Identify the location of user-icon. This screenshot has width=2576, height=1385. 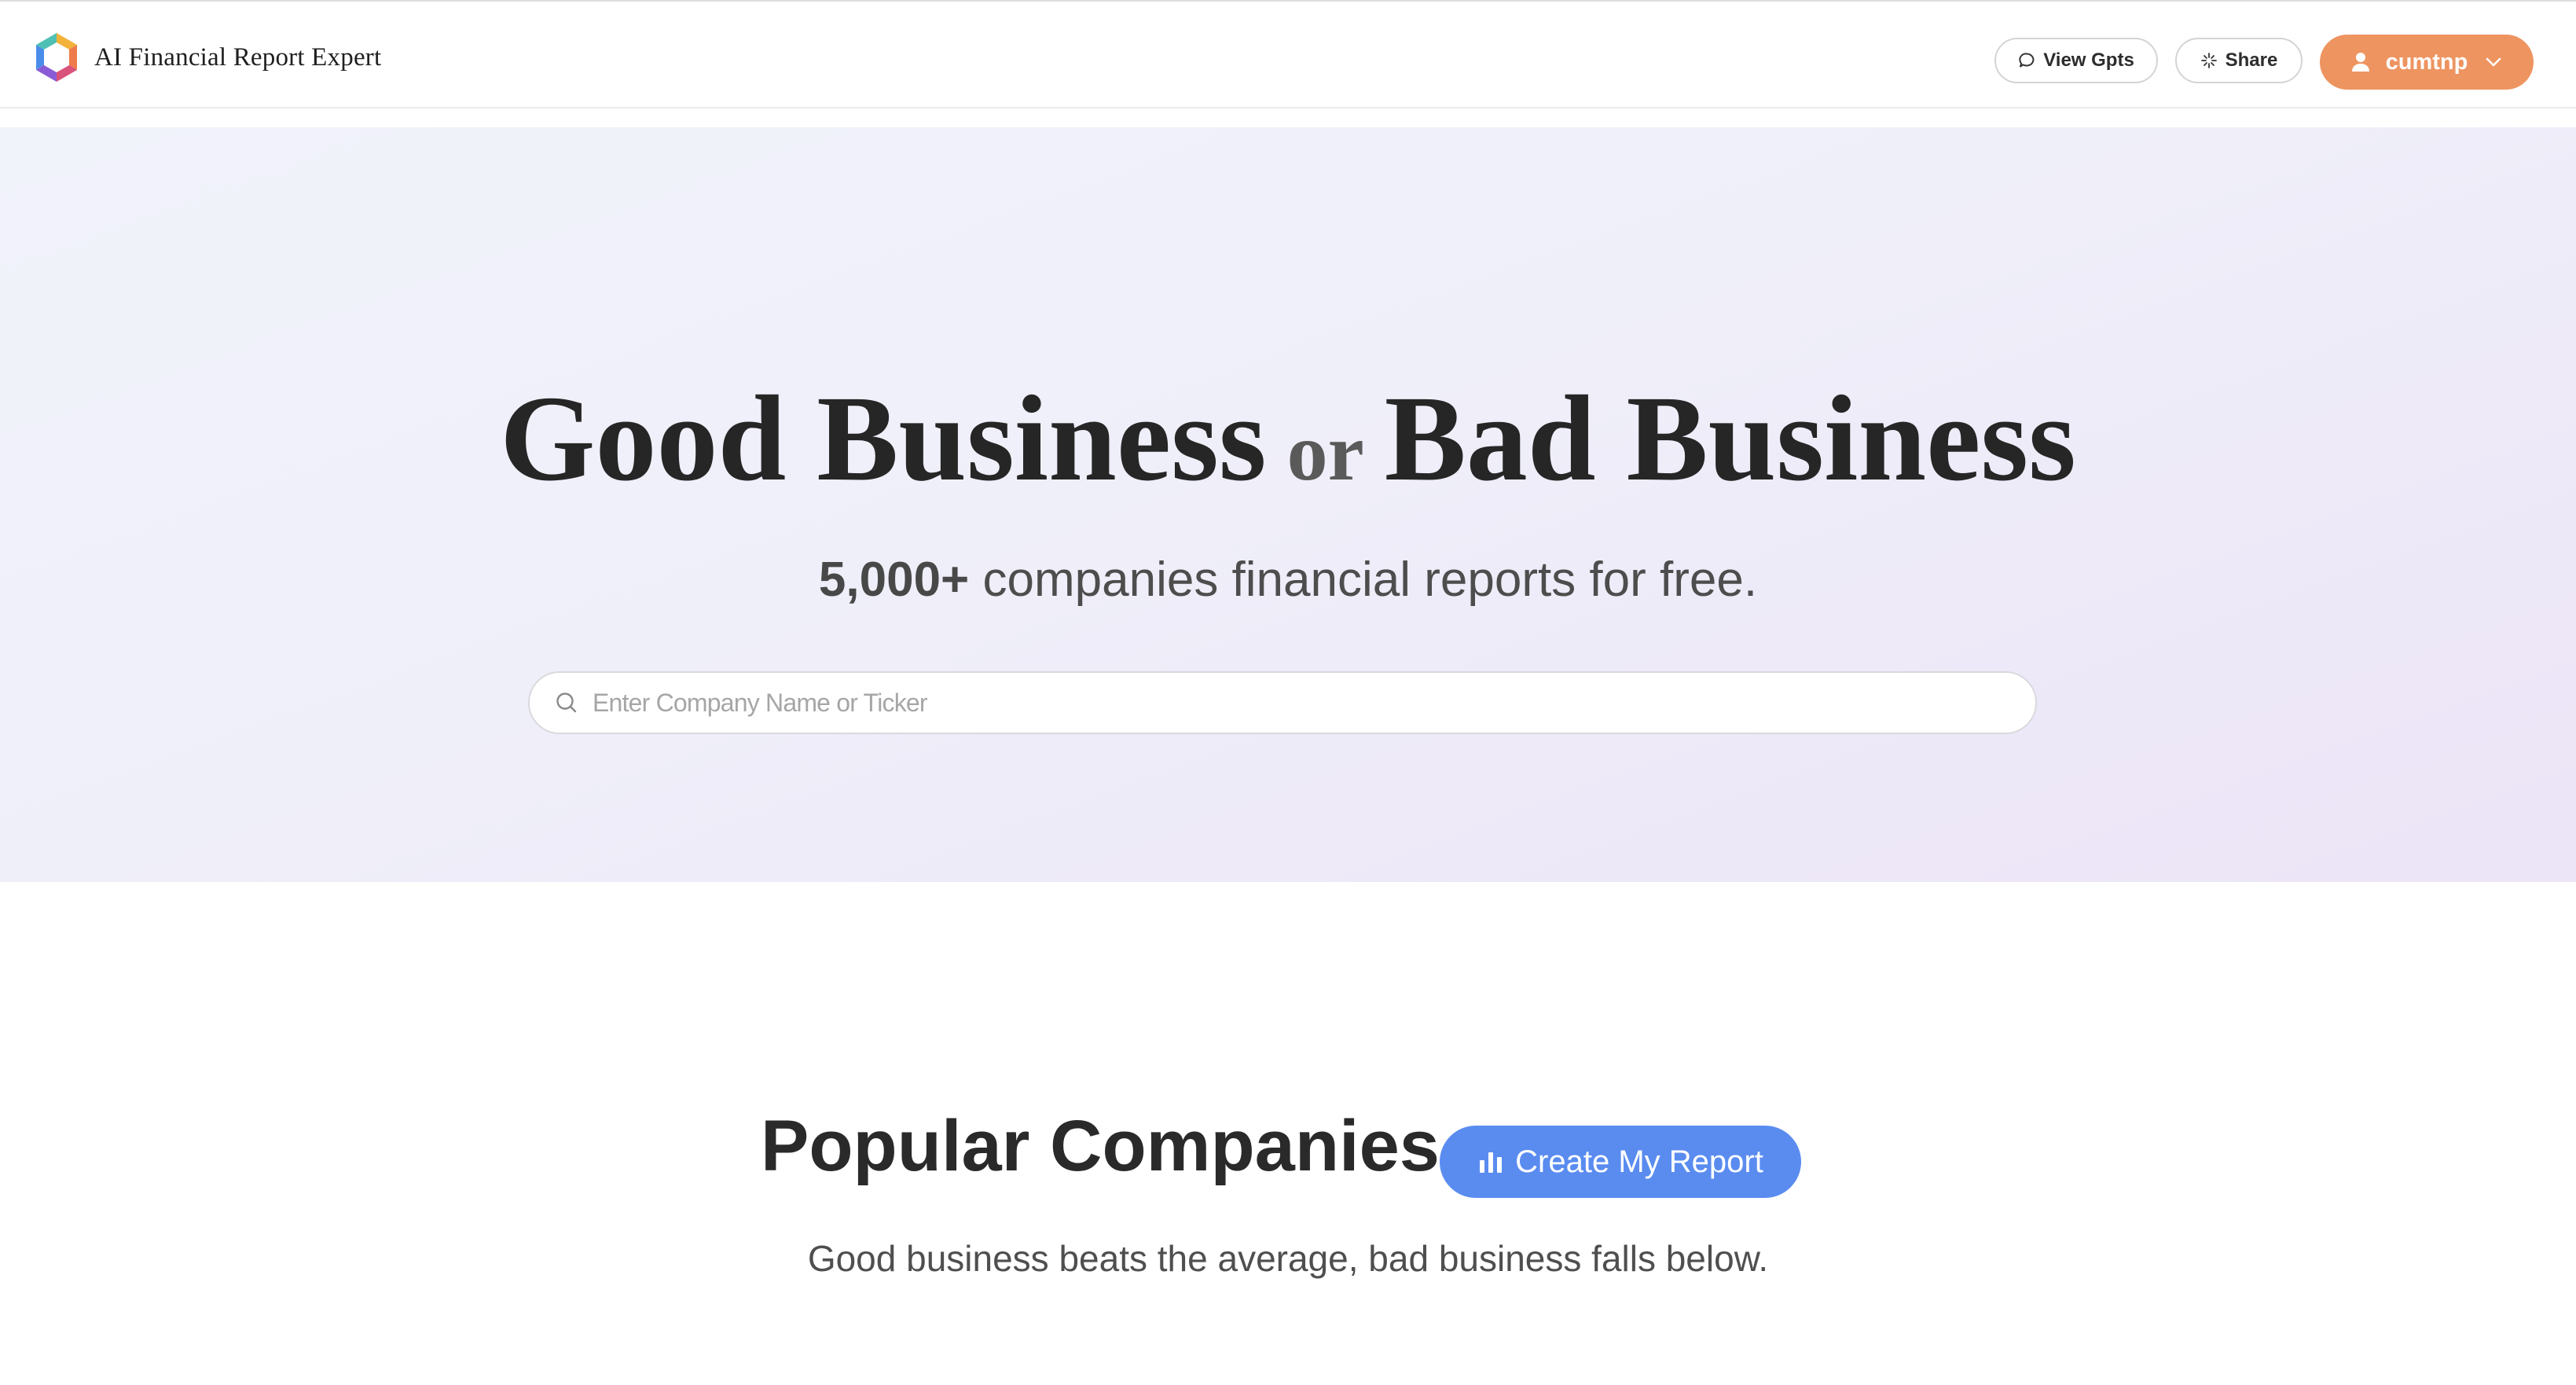
(2360, 62).